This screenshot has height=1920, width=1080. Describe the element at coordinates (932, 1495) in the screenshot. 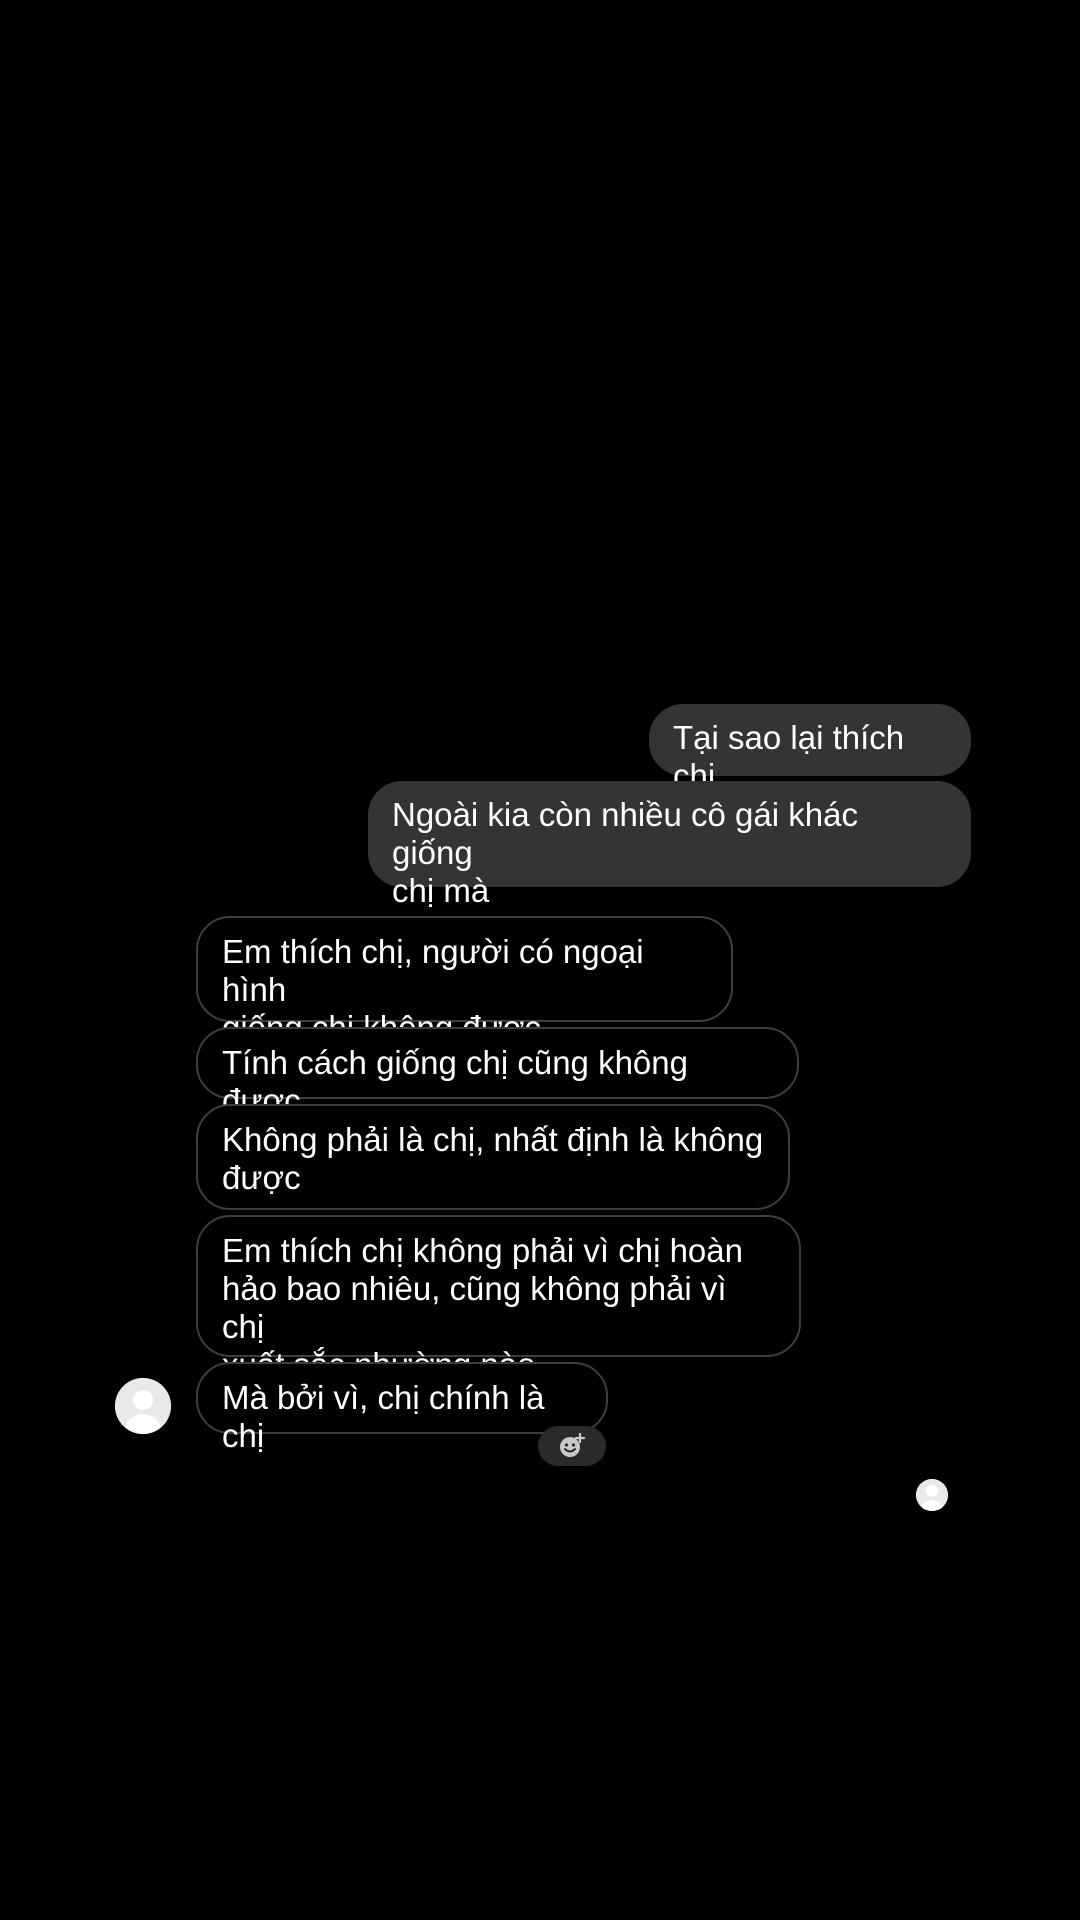

I see `seen-avatar-icon` at that location.